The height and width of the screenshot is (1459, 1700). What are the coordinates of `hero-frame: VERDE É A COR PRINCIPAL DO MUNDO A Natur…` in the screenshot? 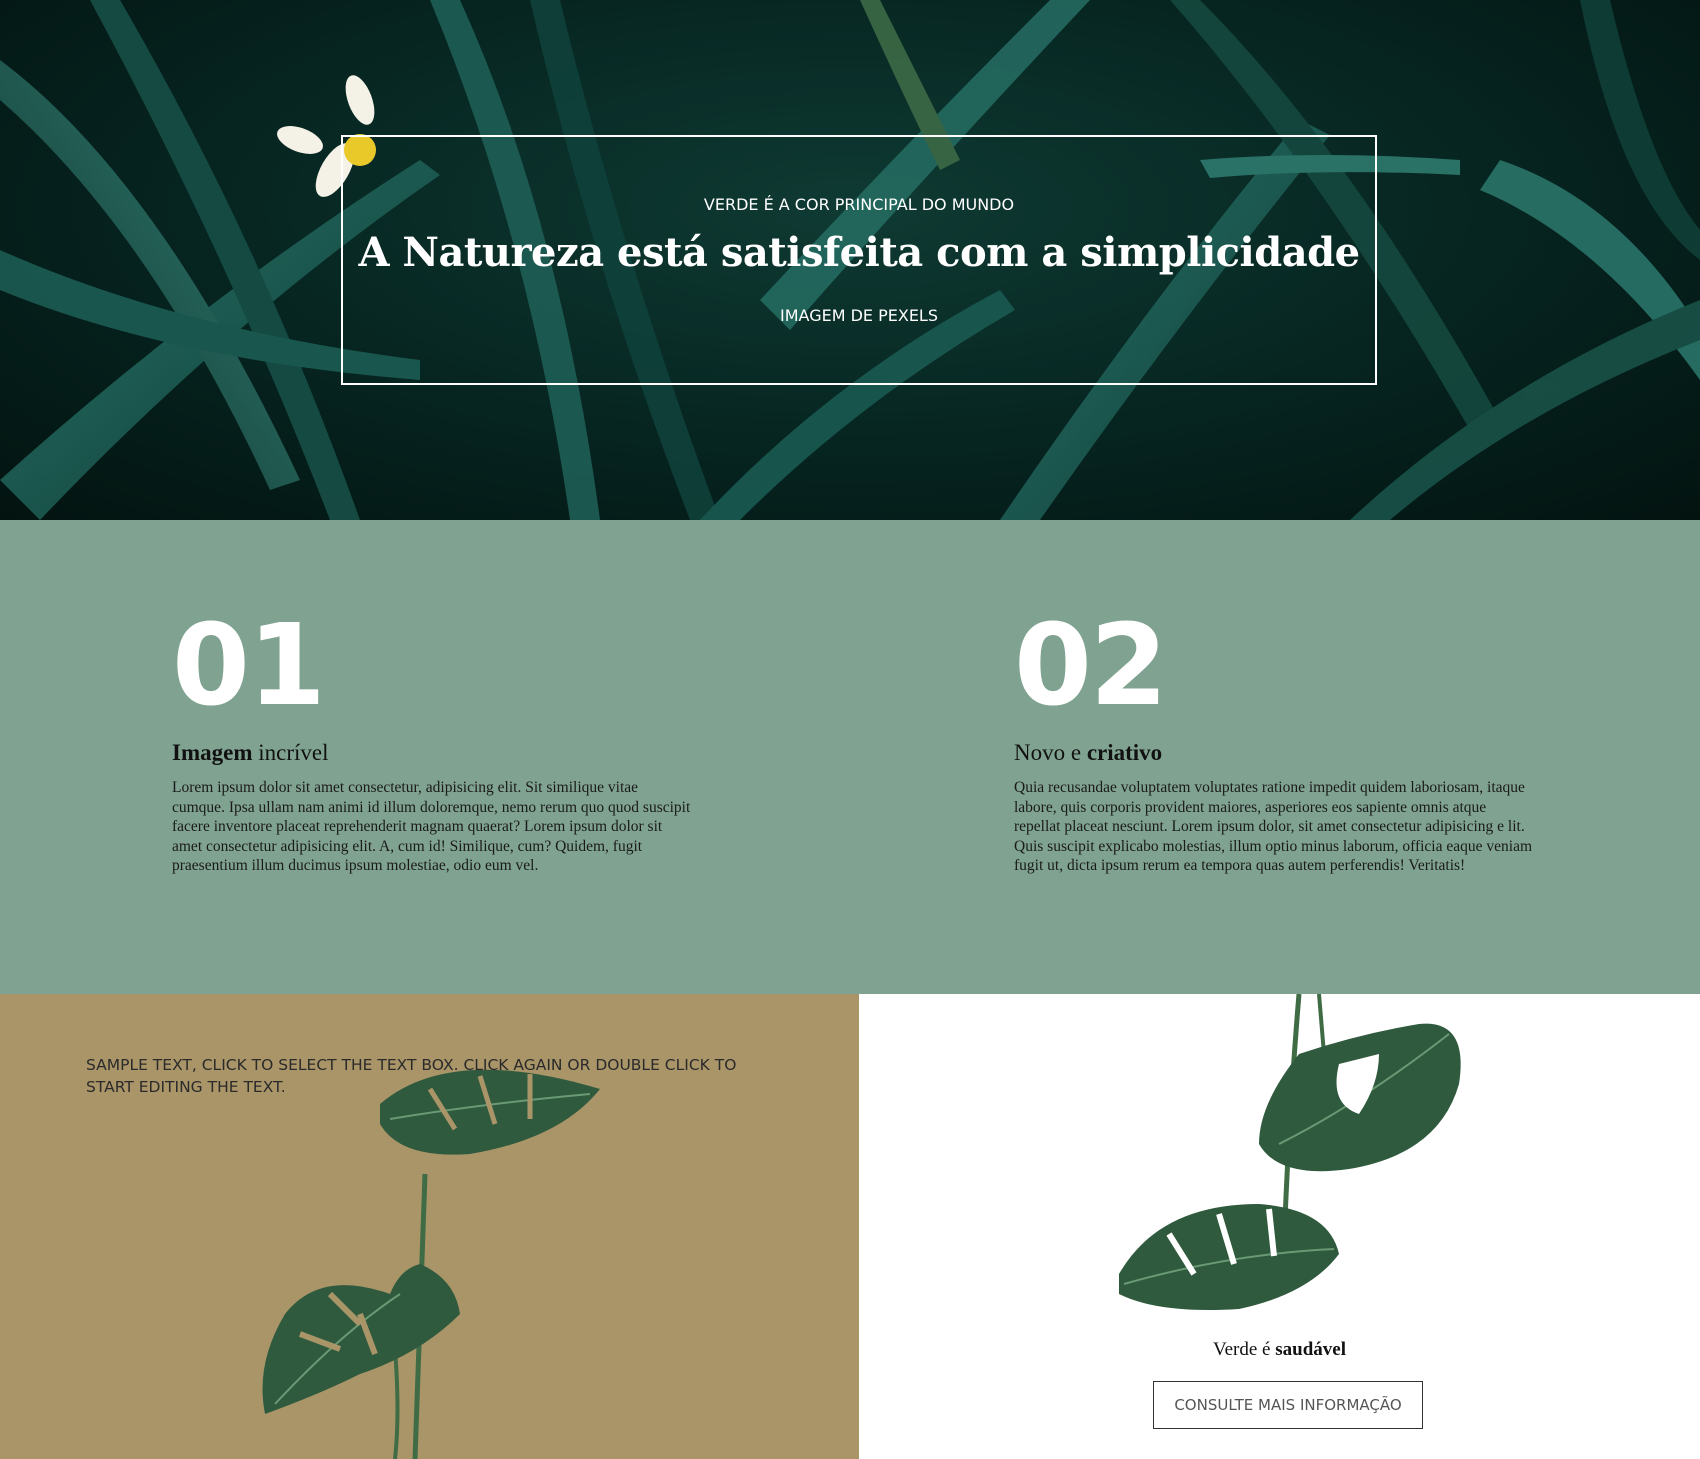 It's located at (859, 260).